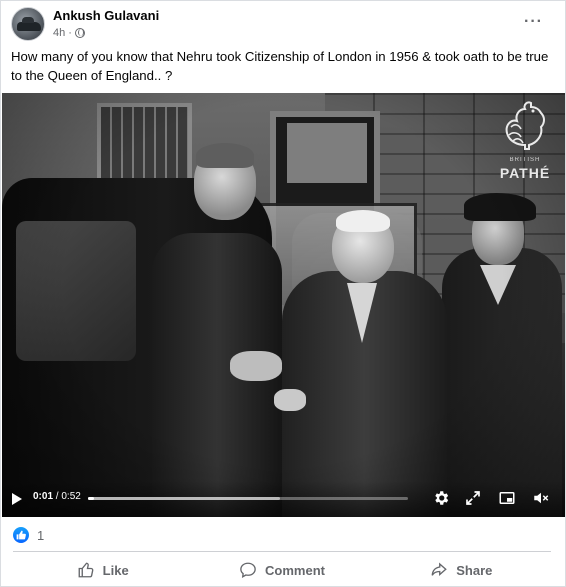 The height and width of the screenshot is (587, 566). I want to click on like-reaction-icon, so click(21, 535).